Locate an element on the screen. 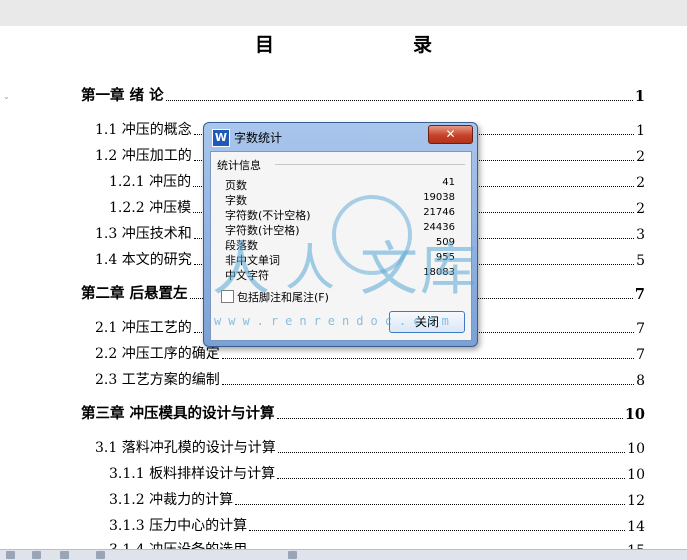  toc-entry-label: 1.3 冲压技术和 is located at coordinates (143, 234).